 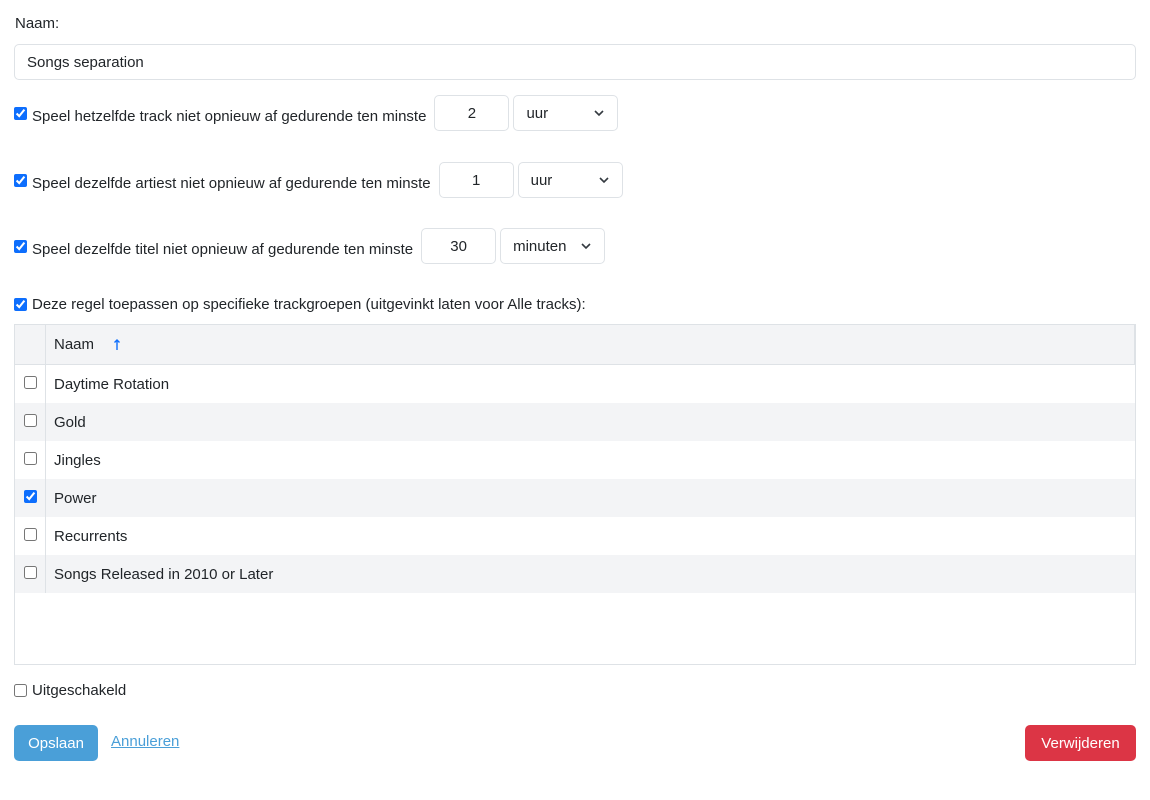 I want to click on rule-title-unit-select: minuten, so click(x=553, y=246).